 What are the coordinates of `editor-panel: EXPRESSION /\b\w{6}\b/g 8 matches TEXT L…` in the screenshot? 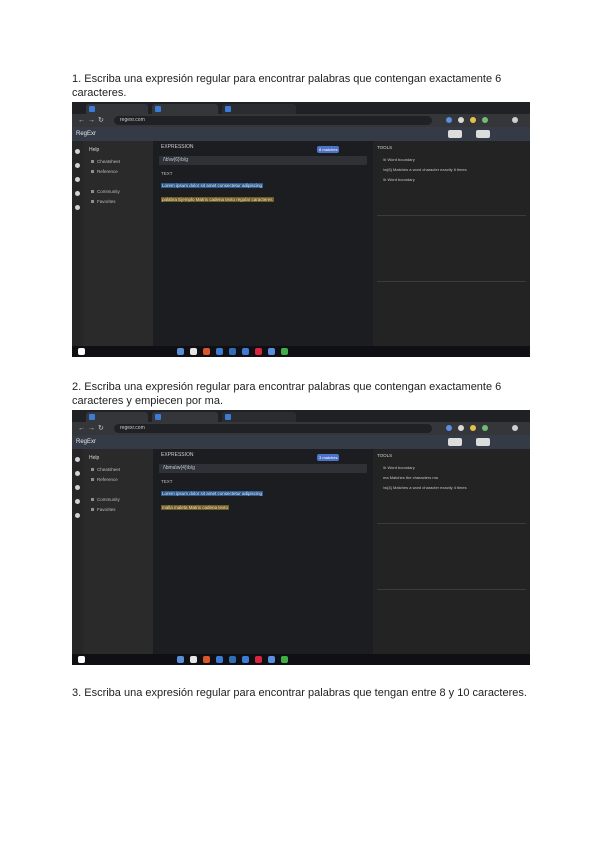 It's located at (263, 243).